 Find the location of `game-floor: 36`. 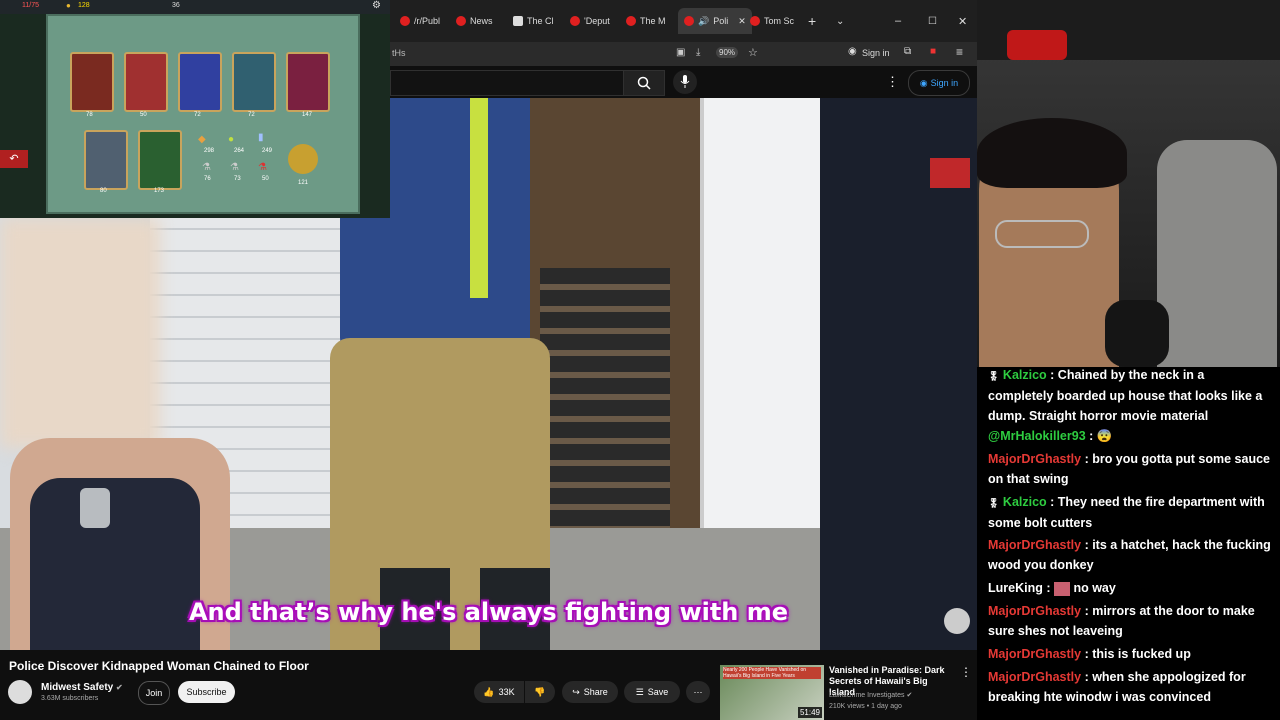

game-floor: 36 is located at coordinates (176, 5).